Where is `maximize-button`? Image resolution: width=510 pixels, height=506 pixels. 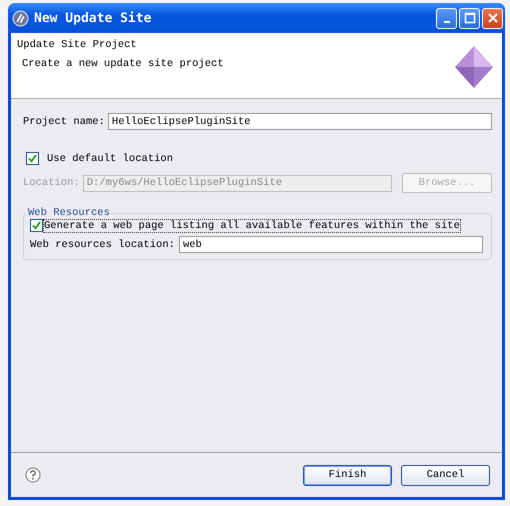
maximize-button is located at coordinates (469, 18).